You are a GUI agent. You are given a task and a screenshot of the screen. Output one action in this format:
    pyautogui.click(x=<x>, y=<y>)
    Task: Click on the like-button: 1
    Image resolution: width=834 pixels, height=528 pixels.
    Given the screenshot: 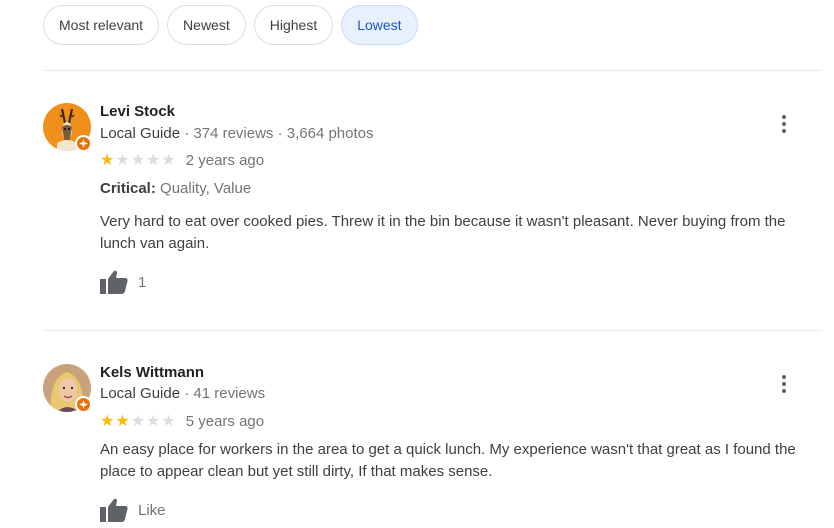 What is the action you would take?
    pyautogui.click(x=123, y=282)
    